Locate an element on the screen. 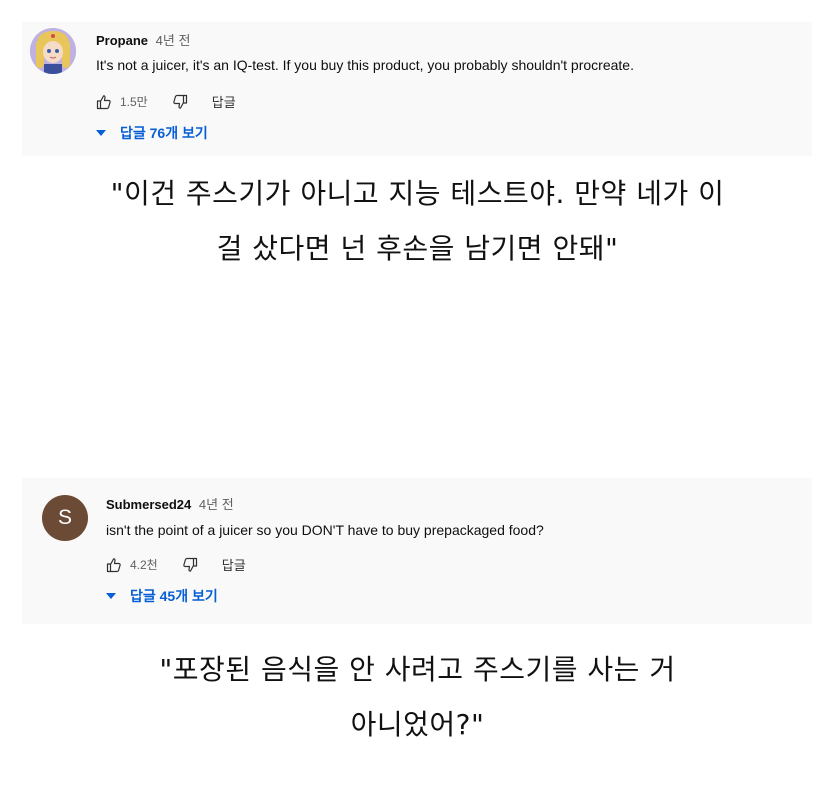  view-replies-label: 답글 45개 보기 is located at coordinates (174, 596).